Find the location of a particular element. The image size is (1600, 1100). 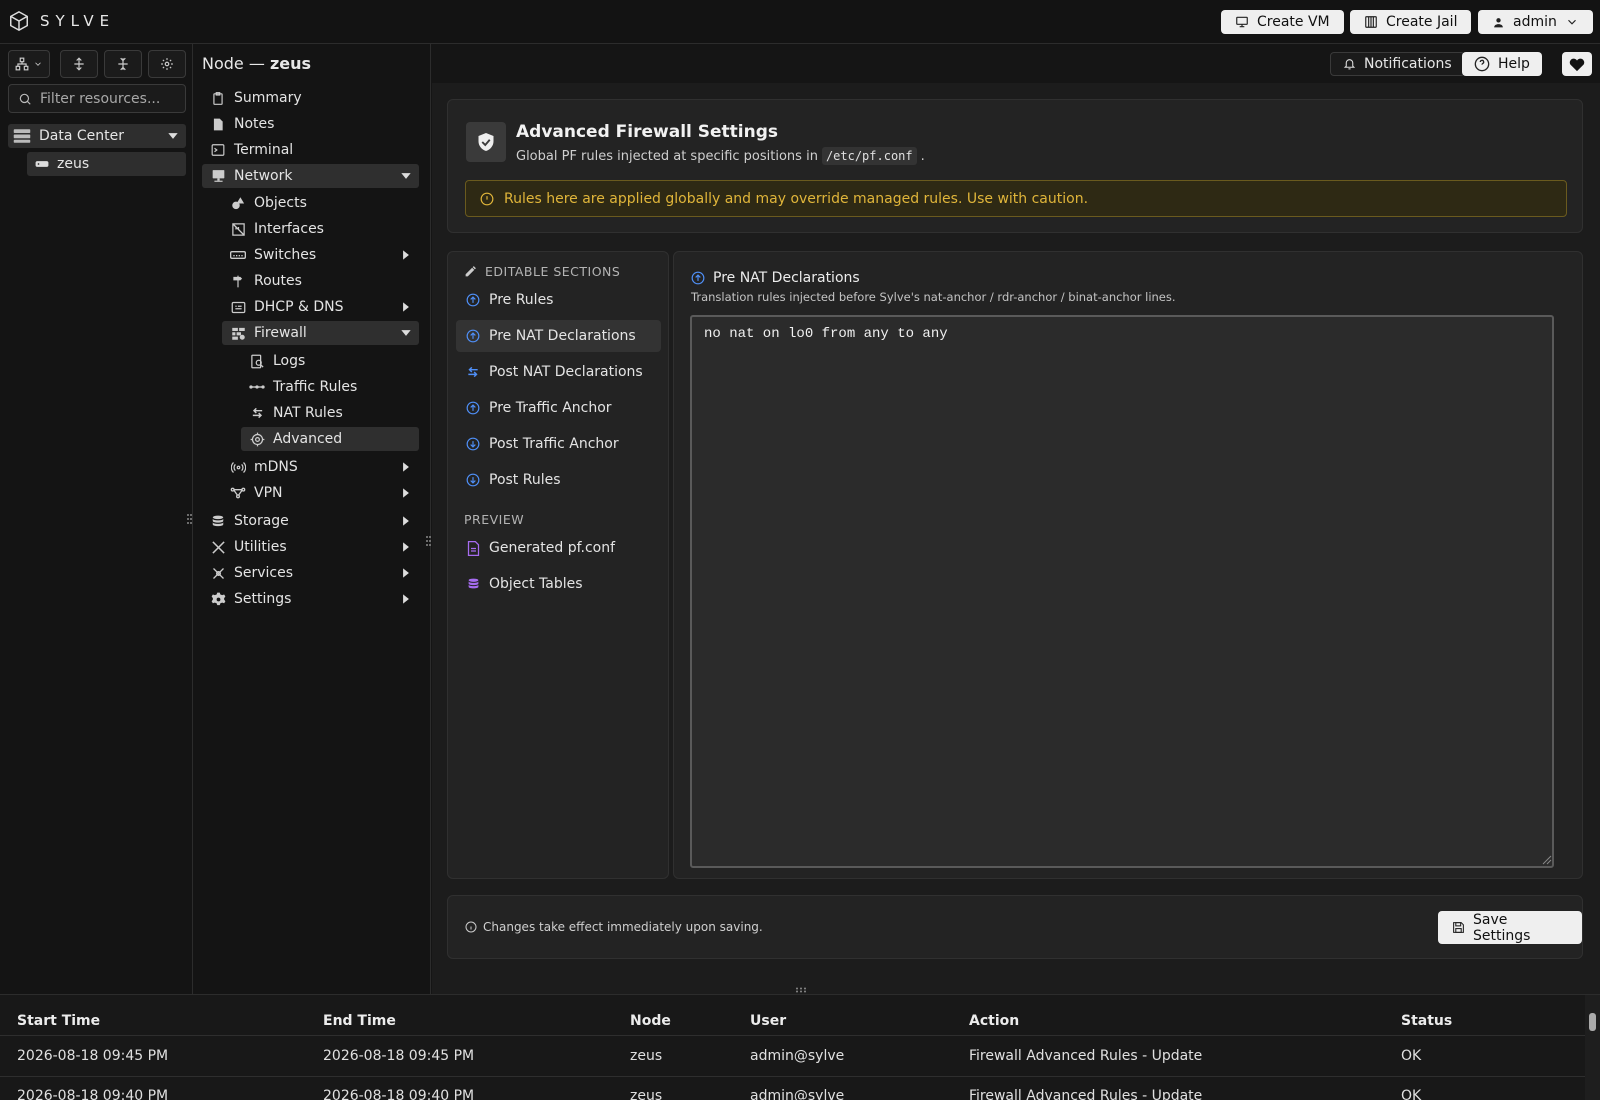

nav-routes-label: Routes is located at coordinates (278, 281).